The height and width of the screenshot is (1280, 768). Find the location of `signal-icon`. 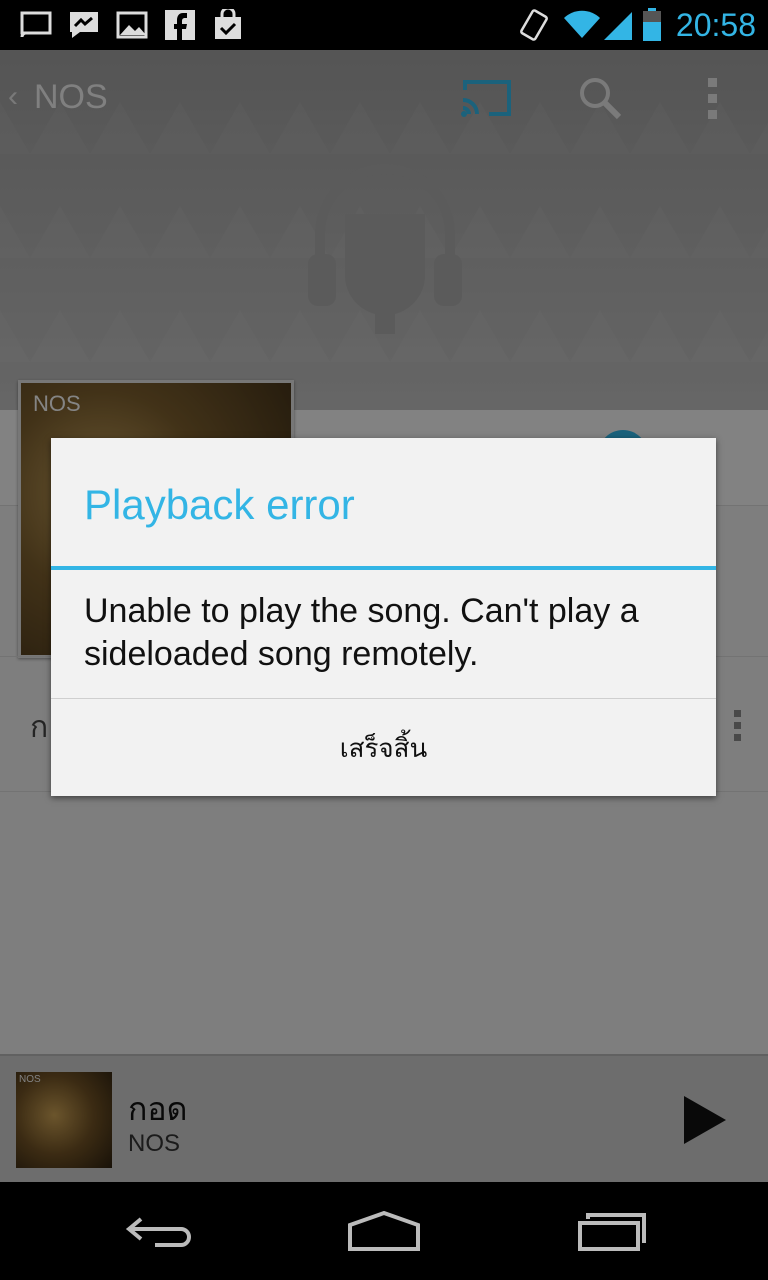

signal-icon is located at coordinates (617, 25).